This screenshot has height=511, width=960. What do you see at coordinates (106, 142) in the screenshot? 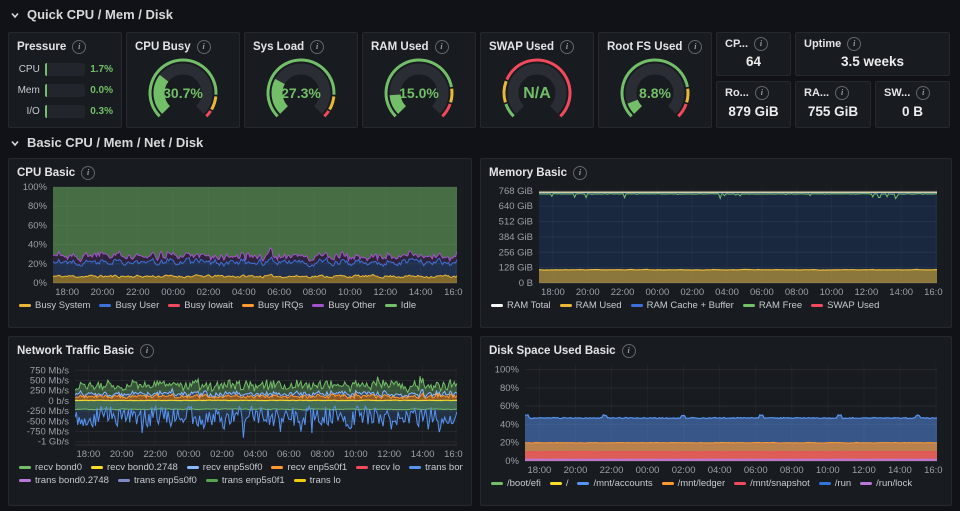
I see `row-header-basic: Basic CPU / Mem / Net / Disk` at bounding box center [106, 142].